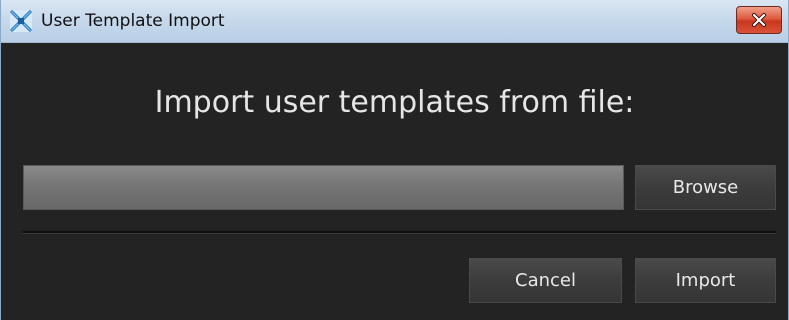  What do you see at coordinates (323, 187) in the screenshot?
I see `file-path-input` at bounding box center [323, 187].